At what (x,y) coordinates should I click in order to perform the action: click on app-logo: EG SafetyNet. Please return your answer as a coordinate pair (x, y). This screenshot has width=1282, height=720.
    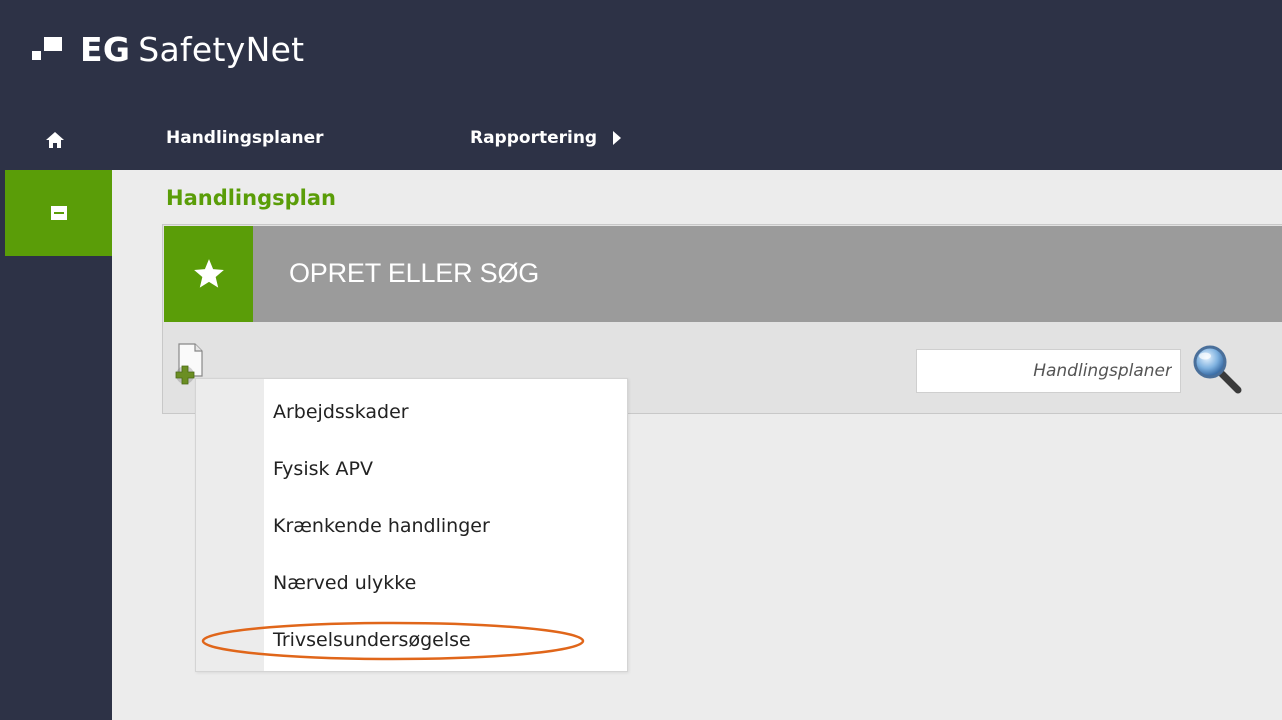
    Looking at the image, I should click on (167, 49).